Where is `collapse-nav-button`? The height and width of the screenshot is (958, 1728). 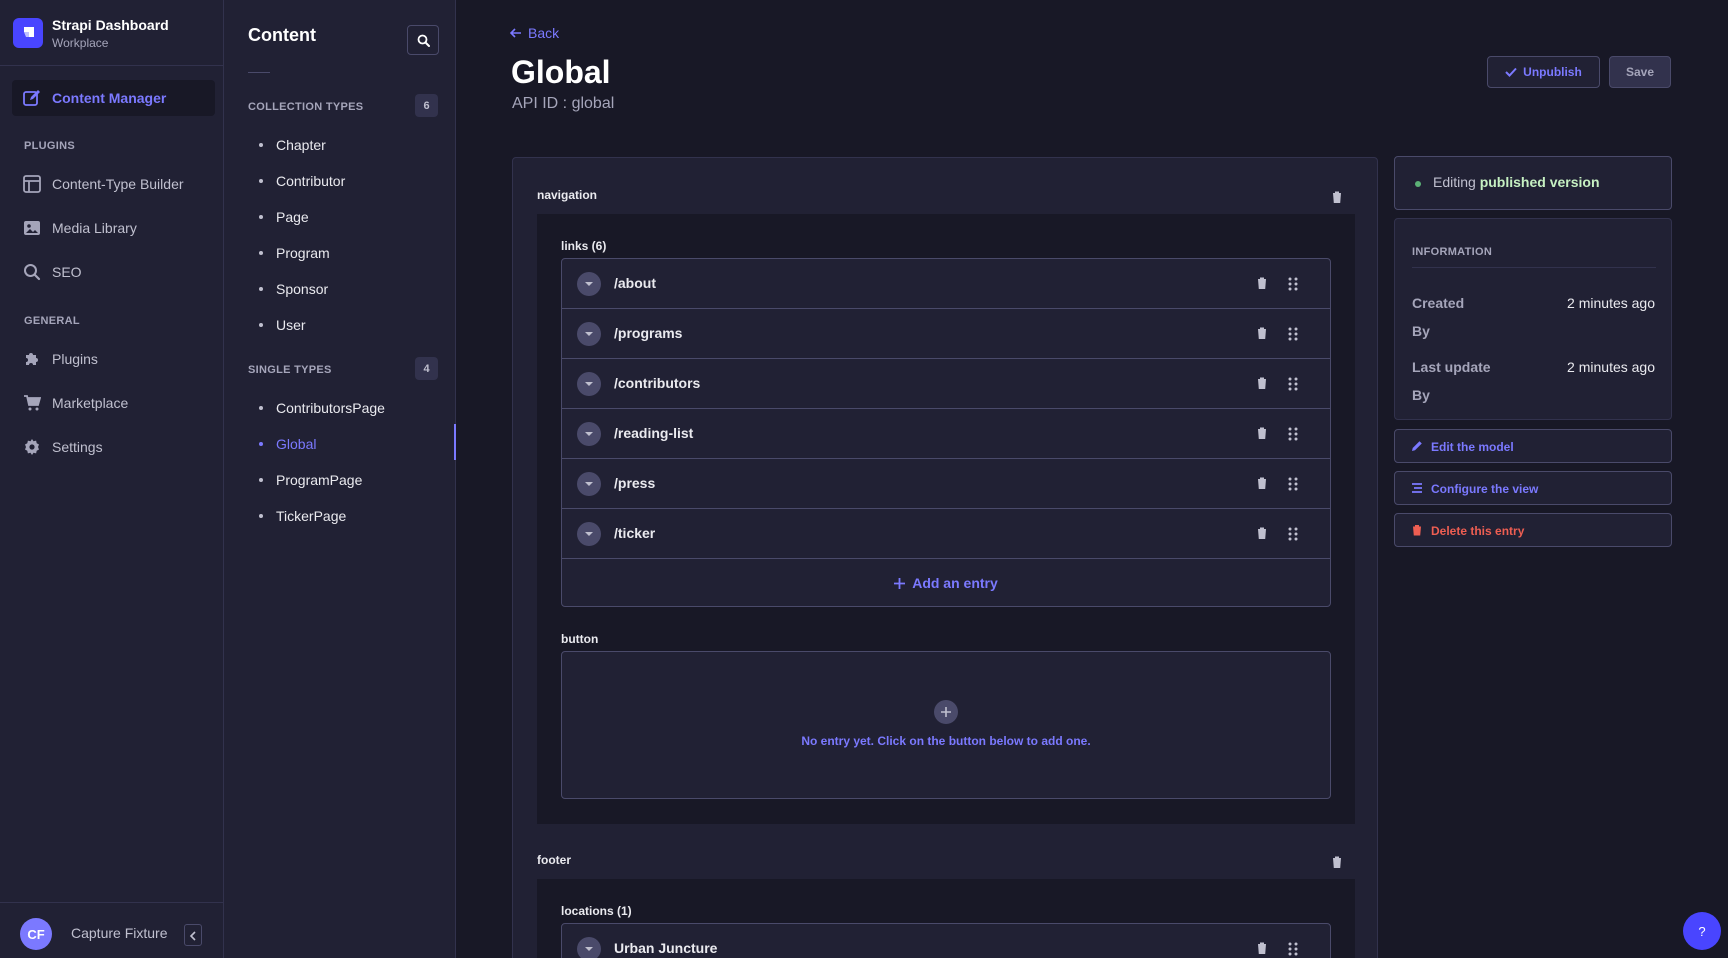 collapse-nav-button is located at coordinates (193, 935).